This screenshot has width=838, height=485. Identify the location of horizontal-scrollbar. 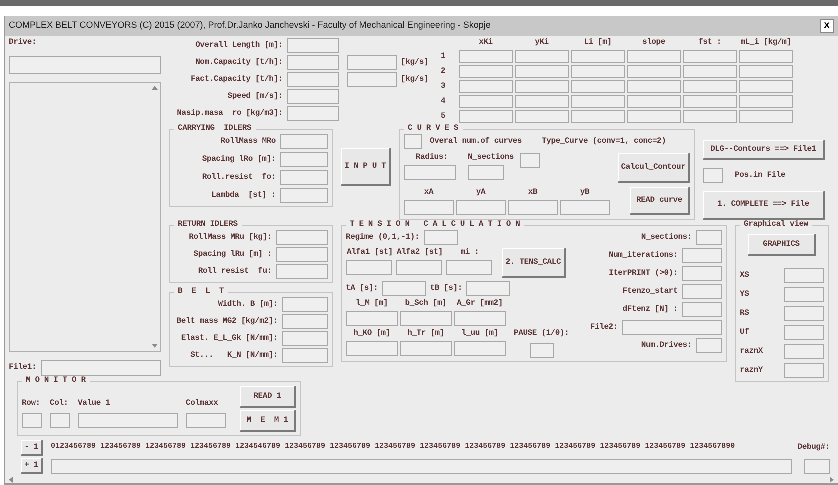
(421, 480).